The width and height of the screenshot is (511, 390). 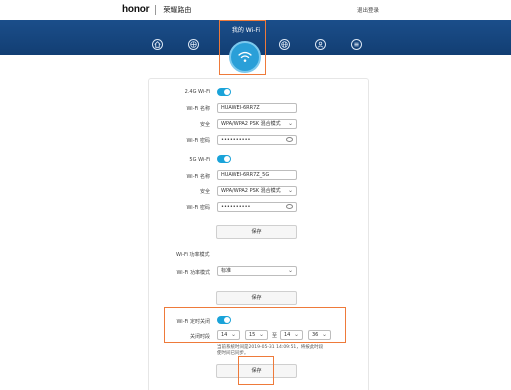 I want to click on wifi5-name-label: Wi-Fi 名称, so click(x=198, y=177).